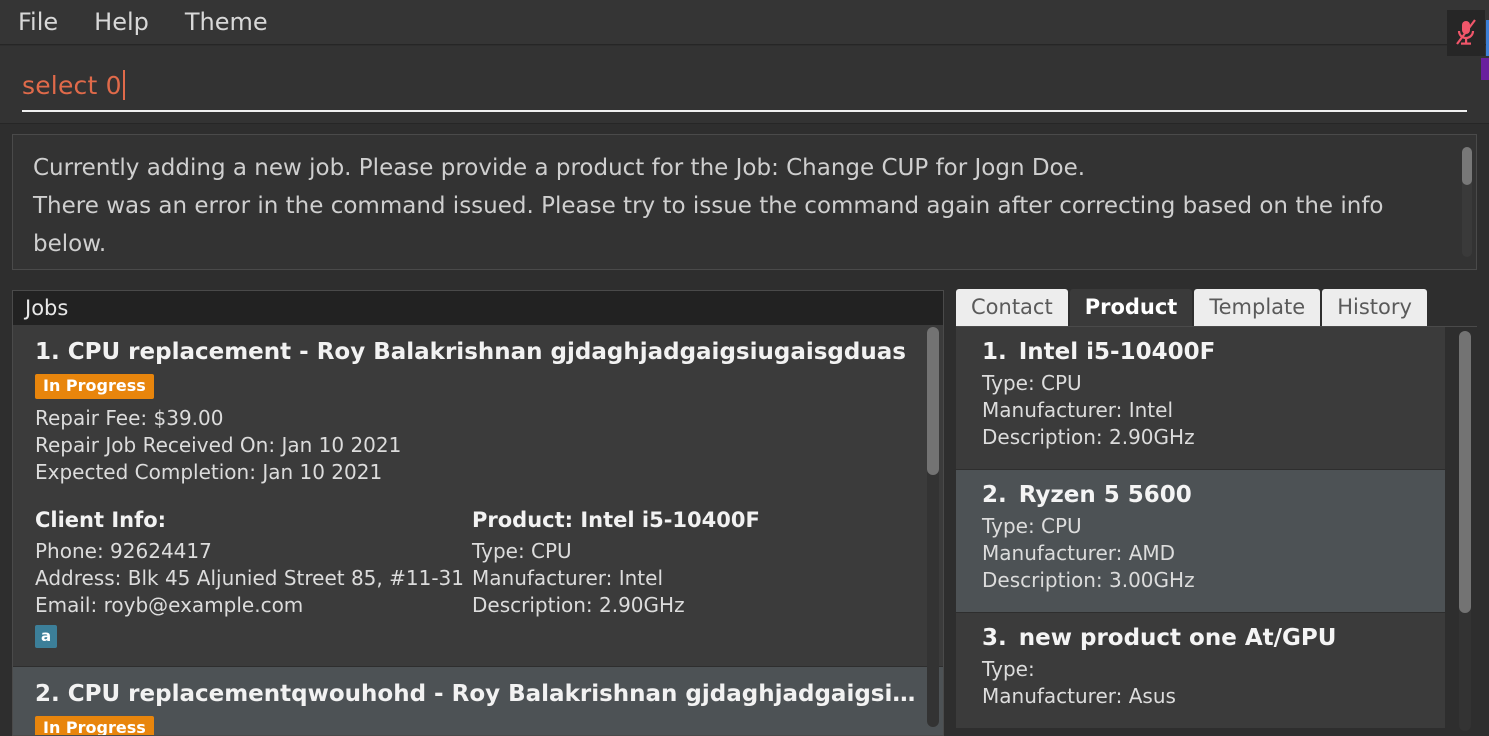  I want to click on product-name: Intel i5-10400F, so click(1117, 352).